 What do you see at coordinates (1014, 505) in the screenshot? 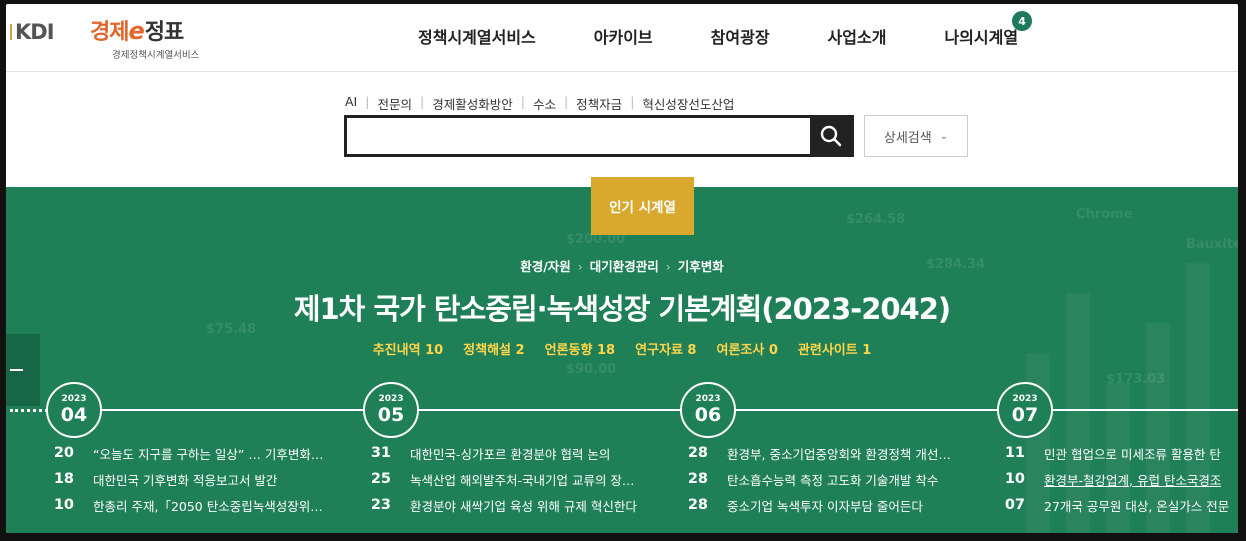
I see `item-day: 07` at bounding box center [1014, 505].